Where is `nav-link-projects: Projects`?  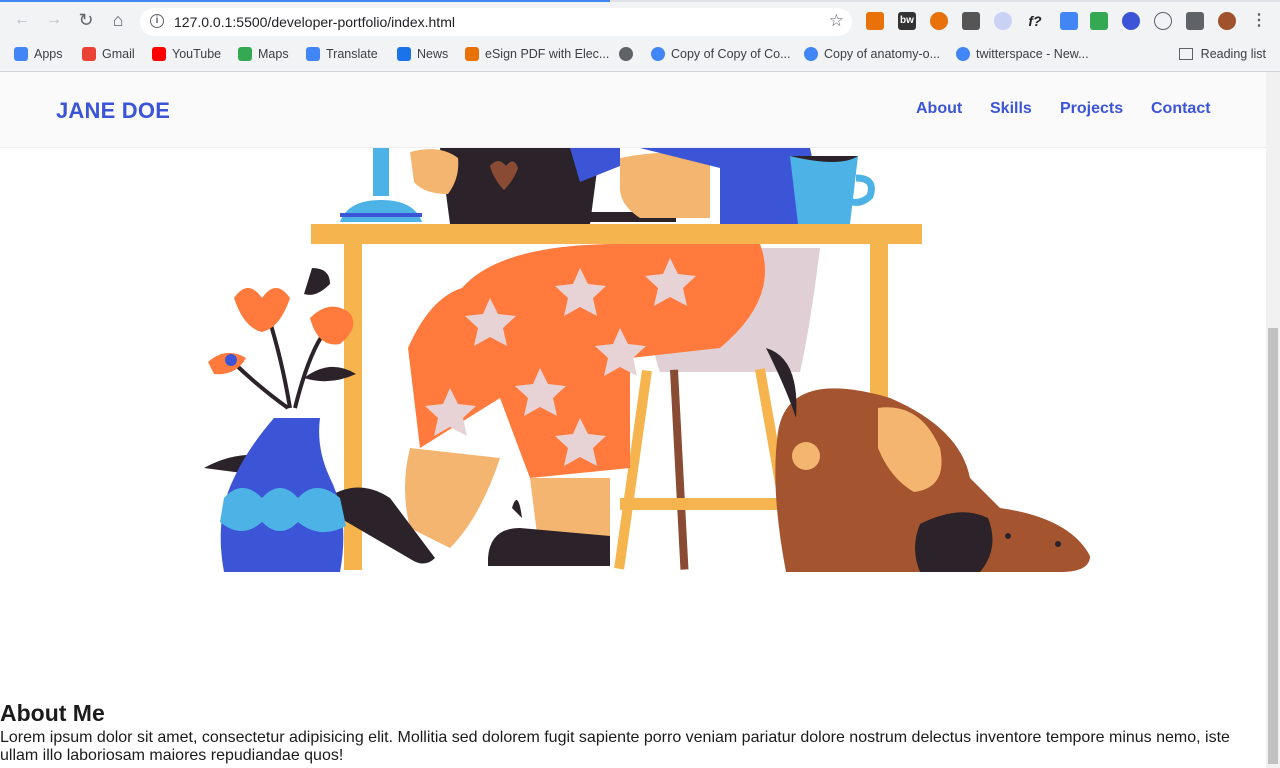
nav-link-projects: Projects is located at coordinates (1091, 109).